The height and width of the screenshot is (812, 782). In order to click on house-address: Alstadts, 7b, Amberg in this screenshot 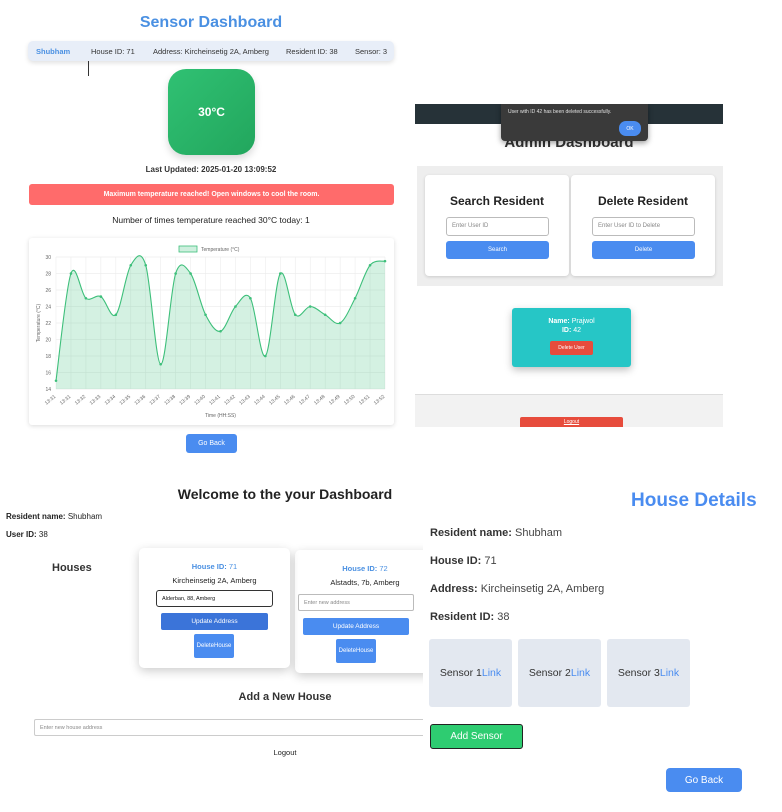, I will do `click(365, 582)`.